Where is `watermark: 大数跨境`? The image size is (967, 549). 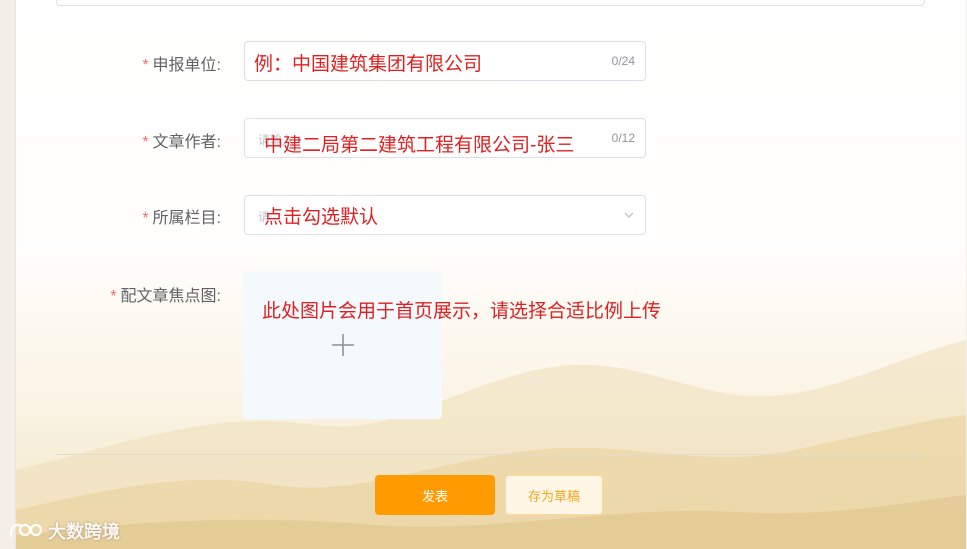
watermark: 大数跨境 is located at coordinates (64, 531).